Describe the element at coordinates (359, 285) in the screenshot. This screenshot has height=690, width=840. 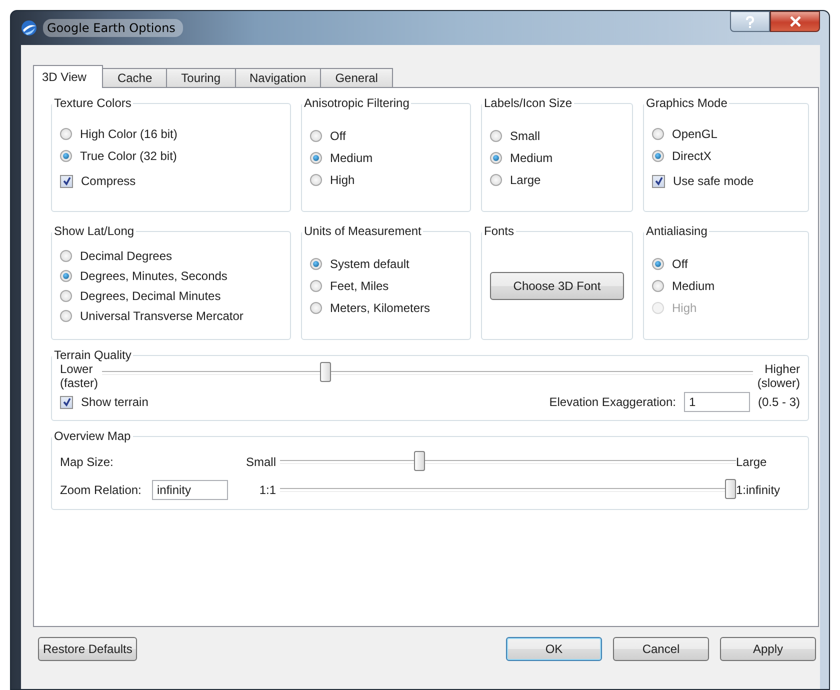
I see `option-label: Feet, Miles` at that location.